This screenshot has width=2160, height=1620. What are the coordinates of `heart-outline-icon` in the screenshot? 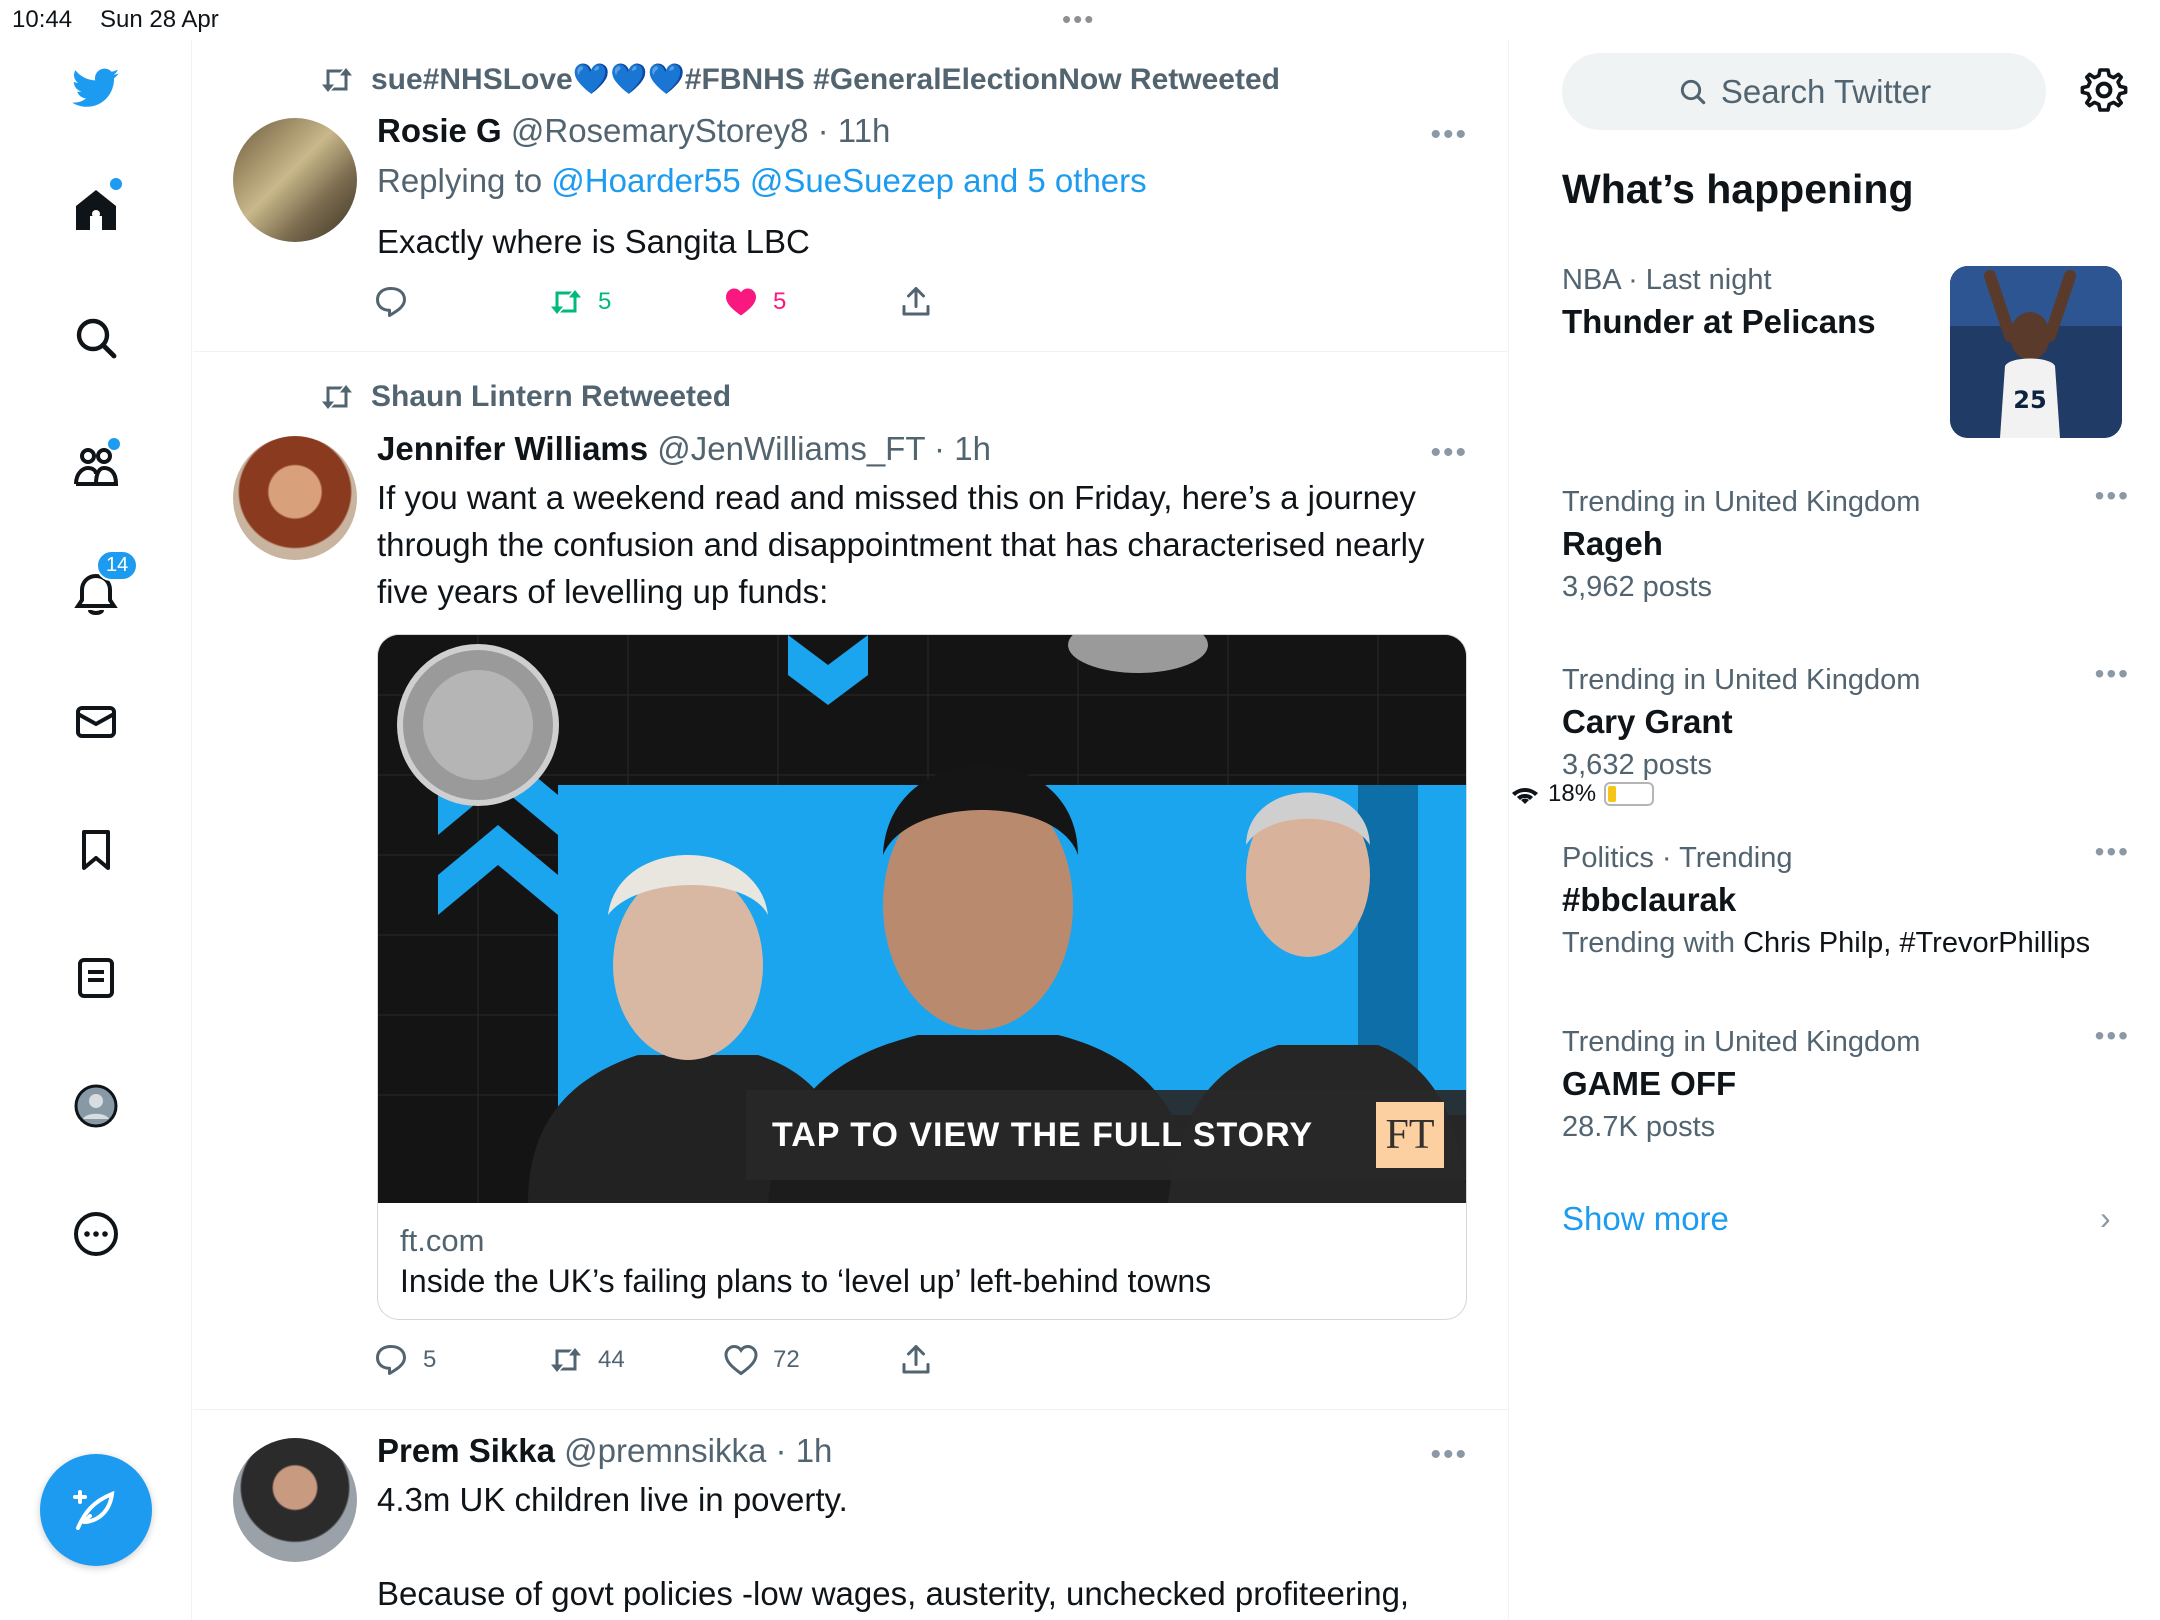 It's located at (741, 1360).